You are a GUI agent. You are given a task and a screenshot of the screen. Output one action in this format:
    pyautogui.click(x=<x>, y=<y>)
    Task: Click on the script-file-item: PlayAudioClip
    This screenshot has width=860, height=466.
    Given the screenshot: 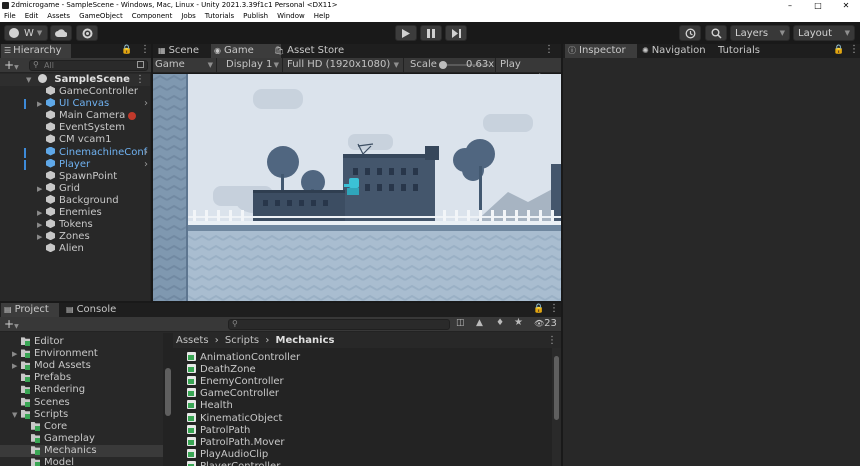 What is the action you would take?
    pyautogui.click(x=367, y=454)
    